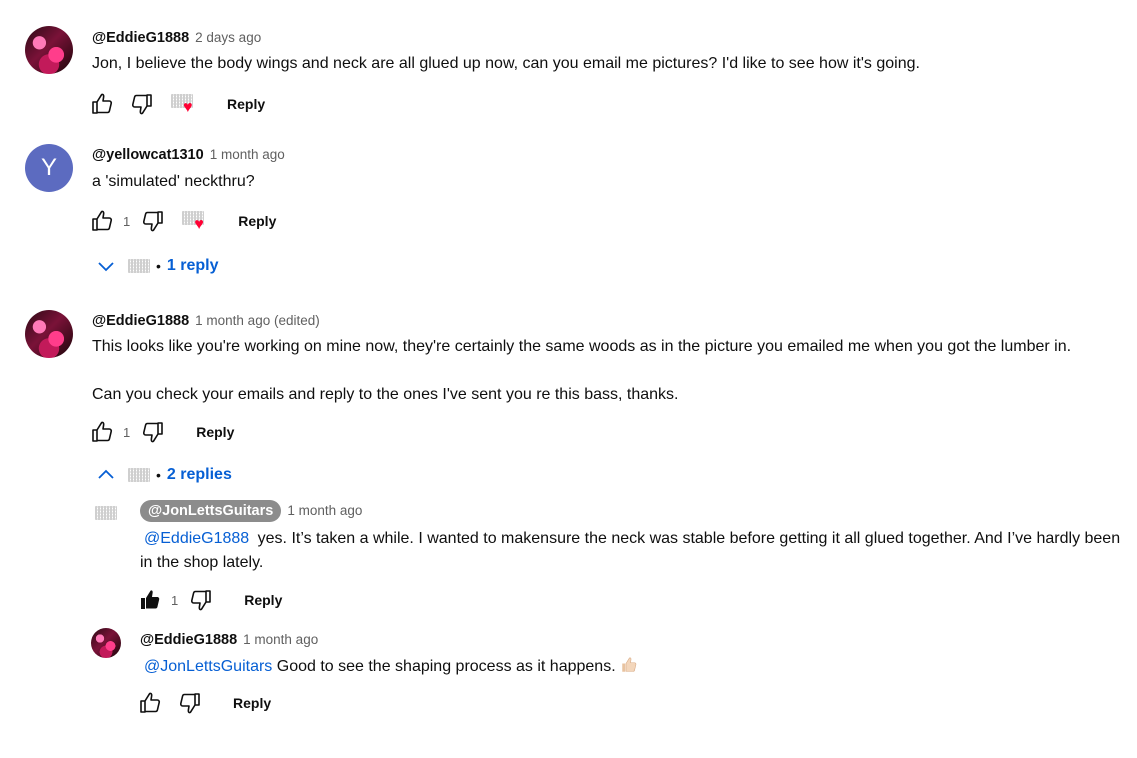 This screenshot has width=1137, height=758. Describe the element at coordinates (257, 320) in the screenshot. I see `comment-time: 1 month ago (edited)` at that location.